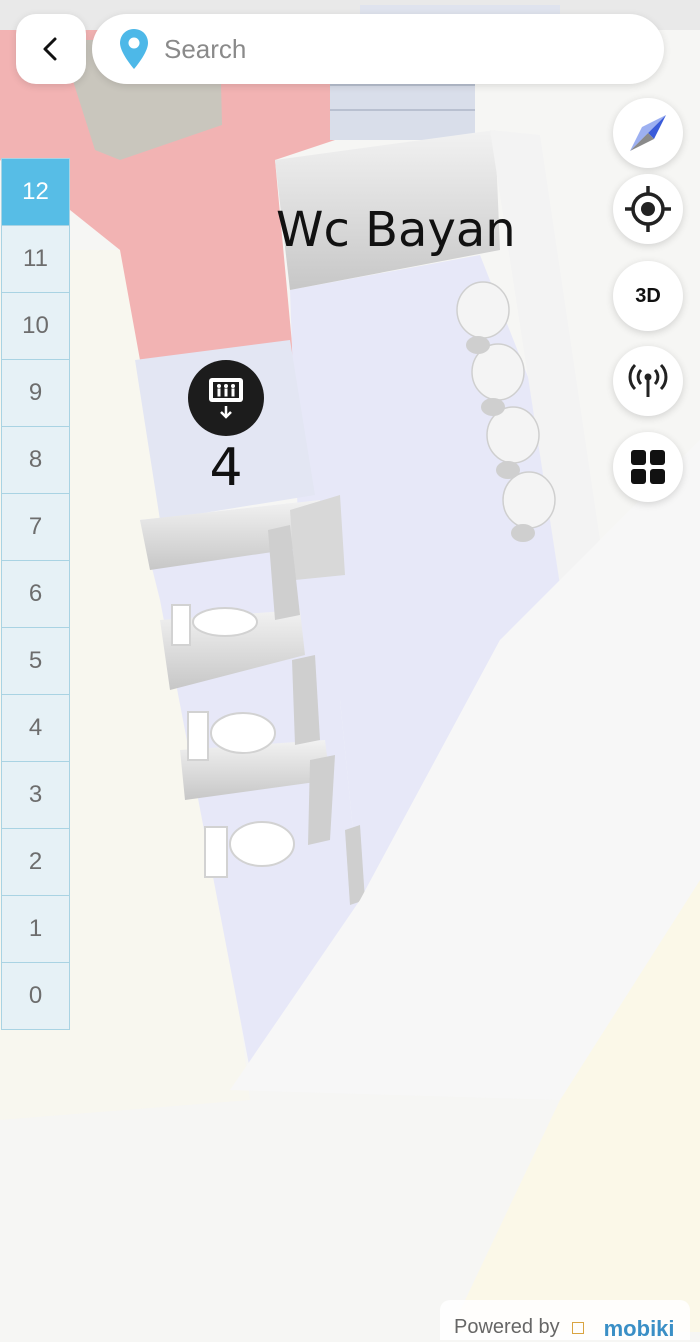 Image resolution: width=700 pixels, height=1342 pixels. I want to click on grid-icon, so click(648, 467).